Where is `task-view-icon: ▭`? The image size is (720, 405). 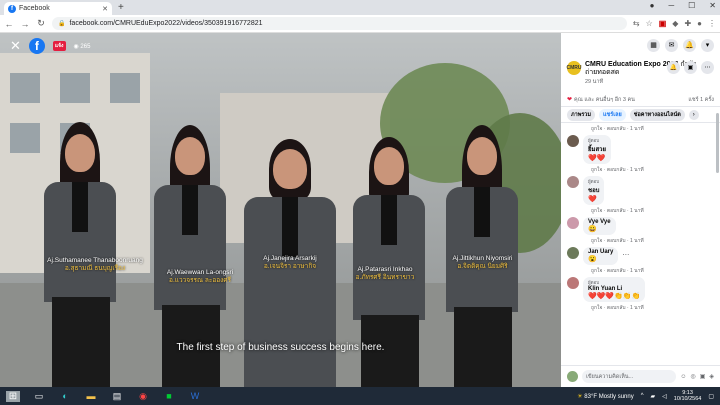 task-view-icon: ▭ is located at coordinates (39, 396).